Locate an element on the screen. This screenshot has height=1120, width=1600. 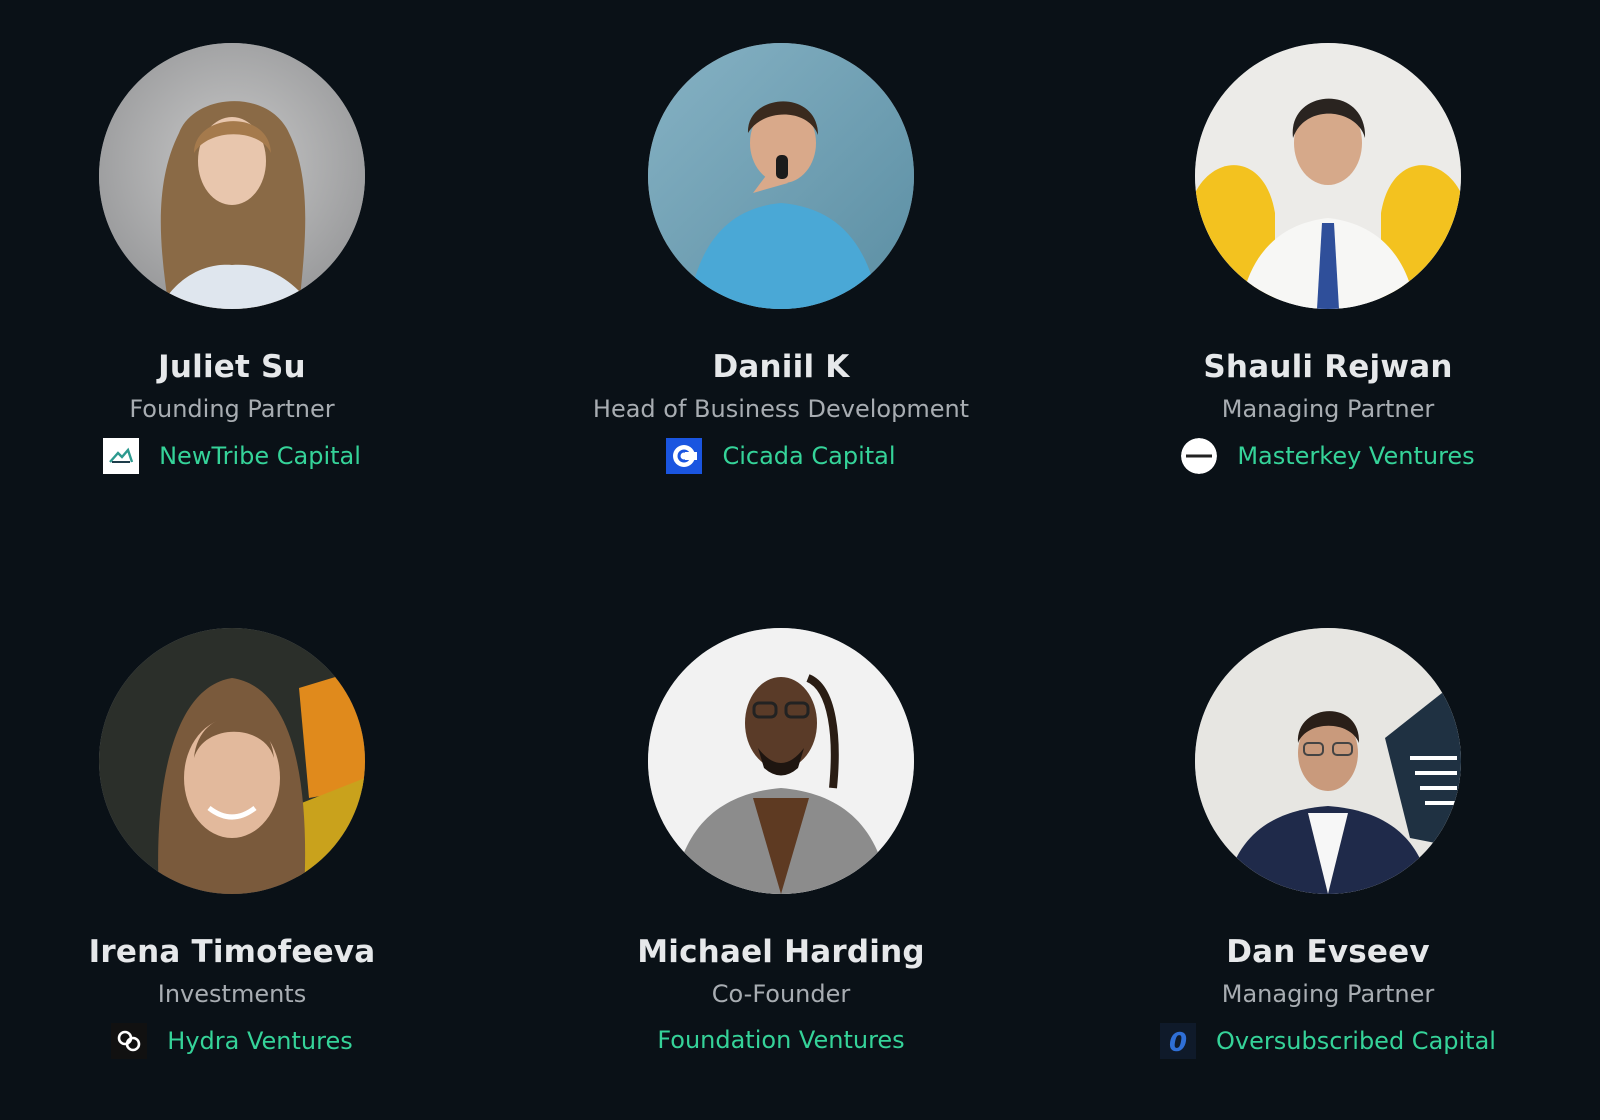
person-name: Dan Evseev is located at coordinates (1328, 952).